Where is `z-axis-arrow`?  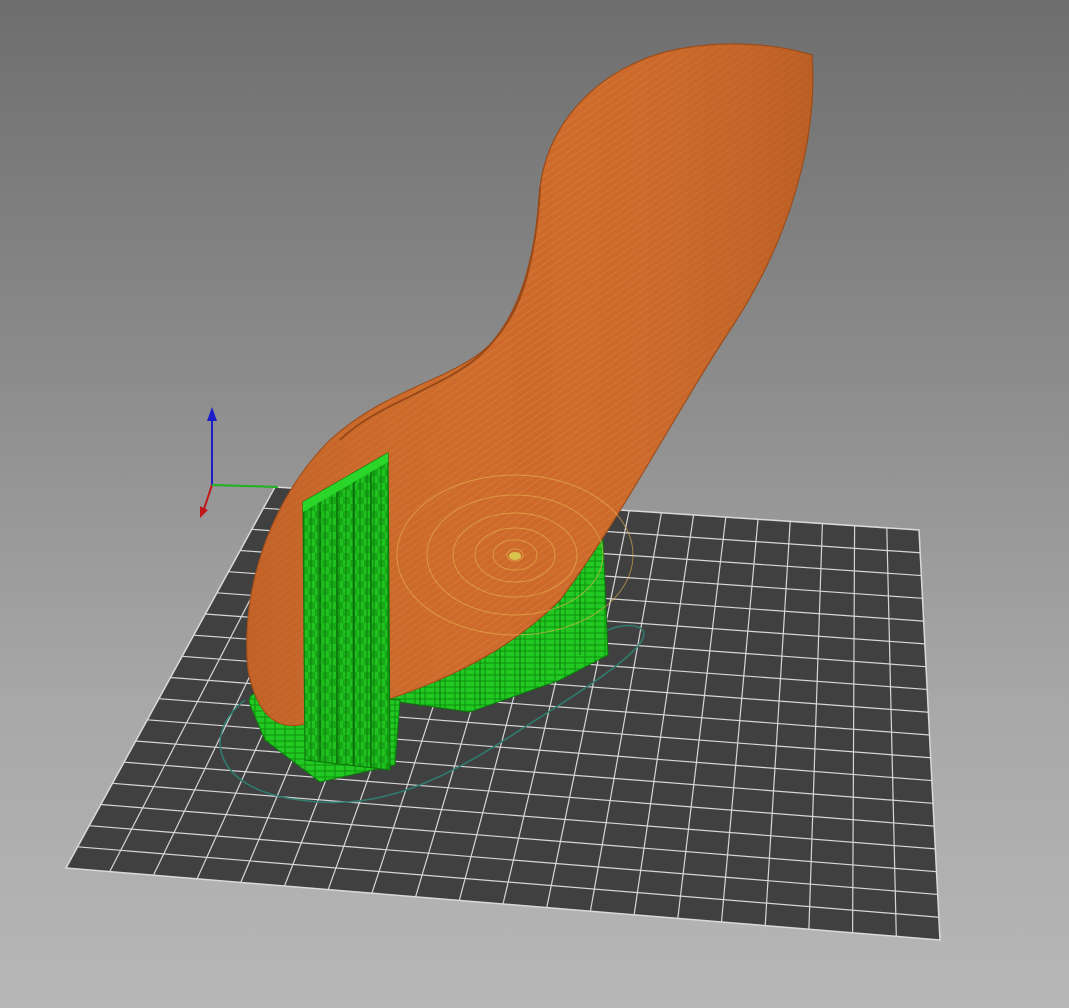
z-axis-arrow is located at coordinates (212, 414).